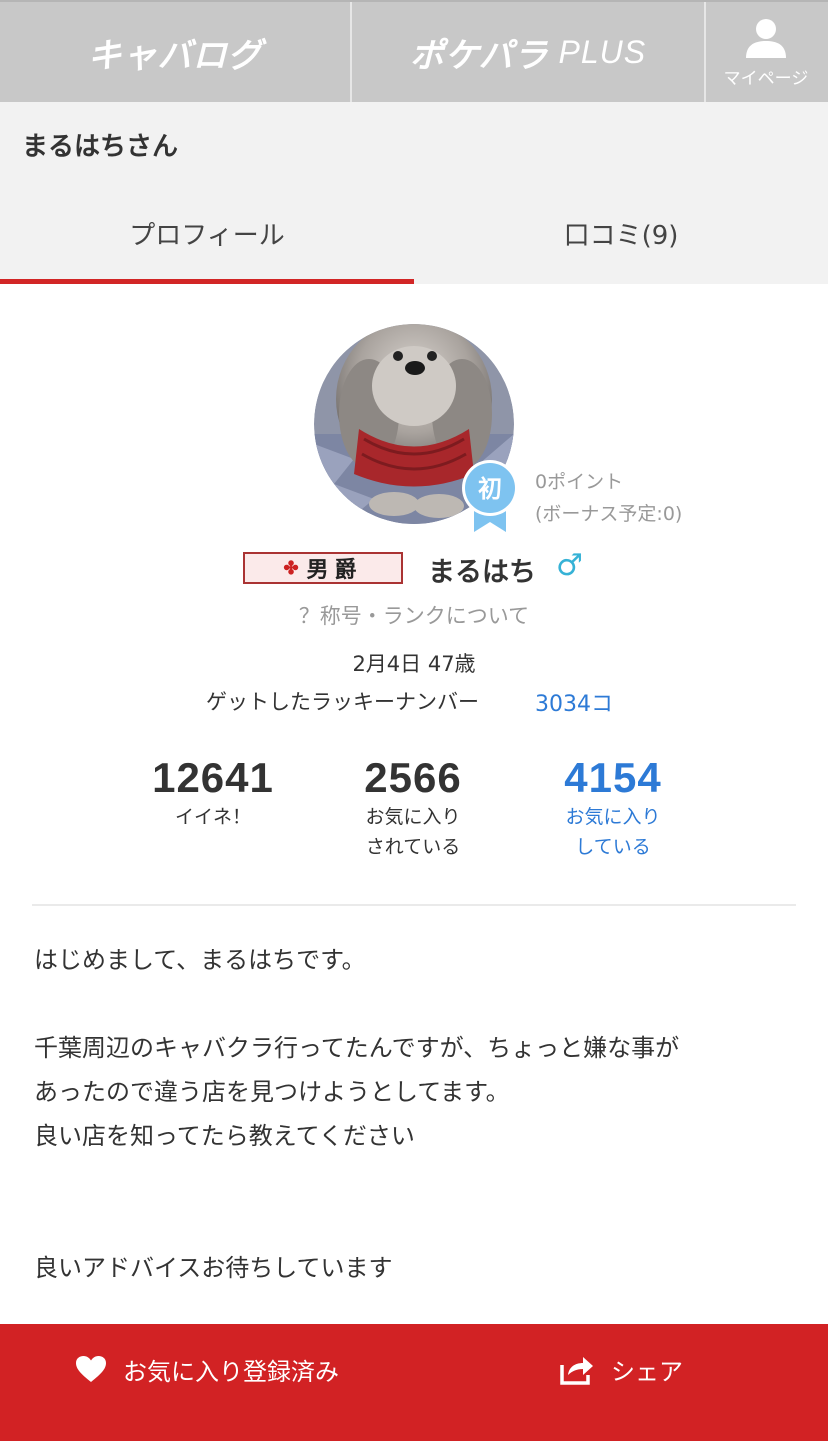 This screenshot has height=1441, width=828. What do you see at coordinates (609, 514) in the screenshot?
I see `bonus-text: (ボーナス予定:0)` at bounding box center [609, 514].